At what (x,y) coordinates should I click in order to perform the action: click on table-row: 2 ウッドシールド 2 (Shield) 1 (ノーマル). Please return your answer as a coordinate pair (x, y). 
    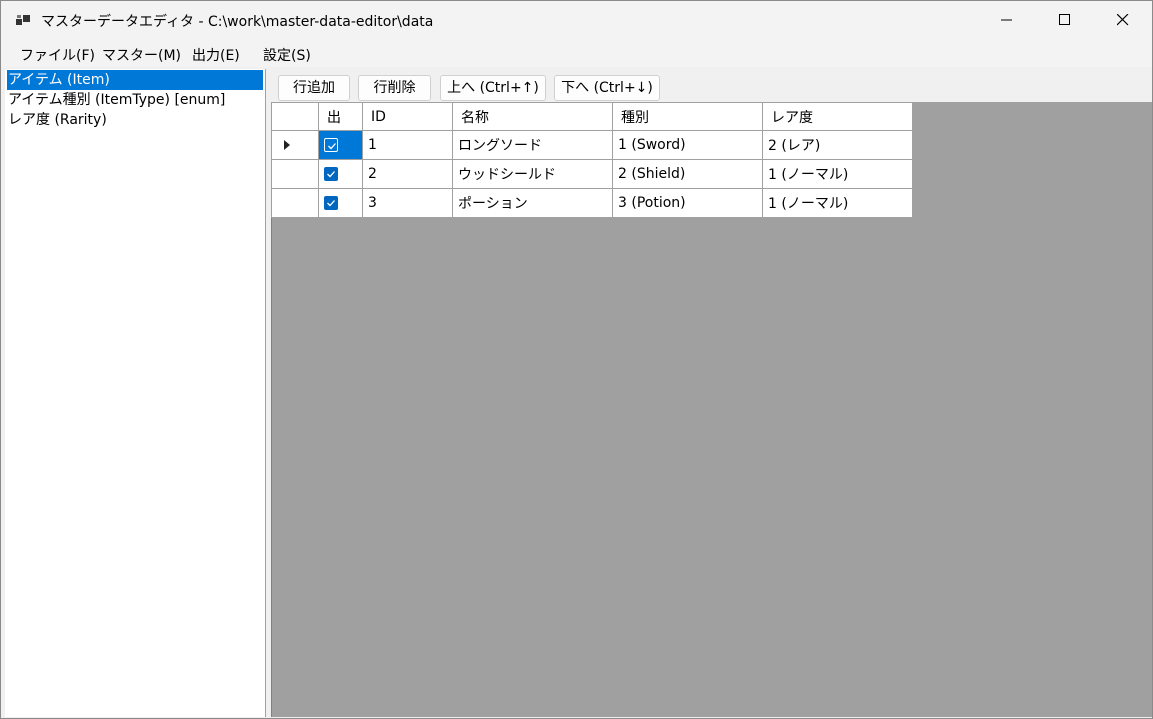
    Looking at the image, I should click on (592, 174).